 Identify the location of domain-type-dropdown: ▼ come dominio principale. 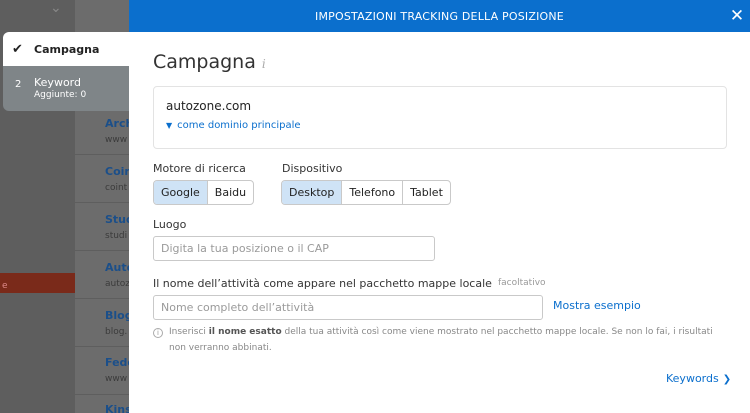
(440, 125).